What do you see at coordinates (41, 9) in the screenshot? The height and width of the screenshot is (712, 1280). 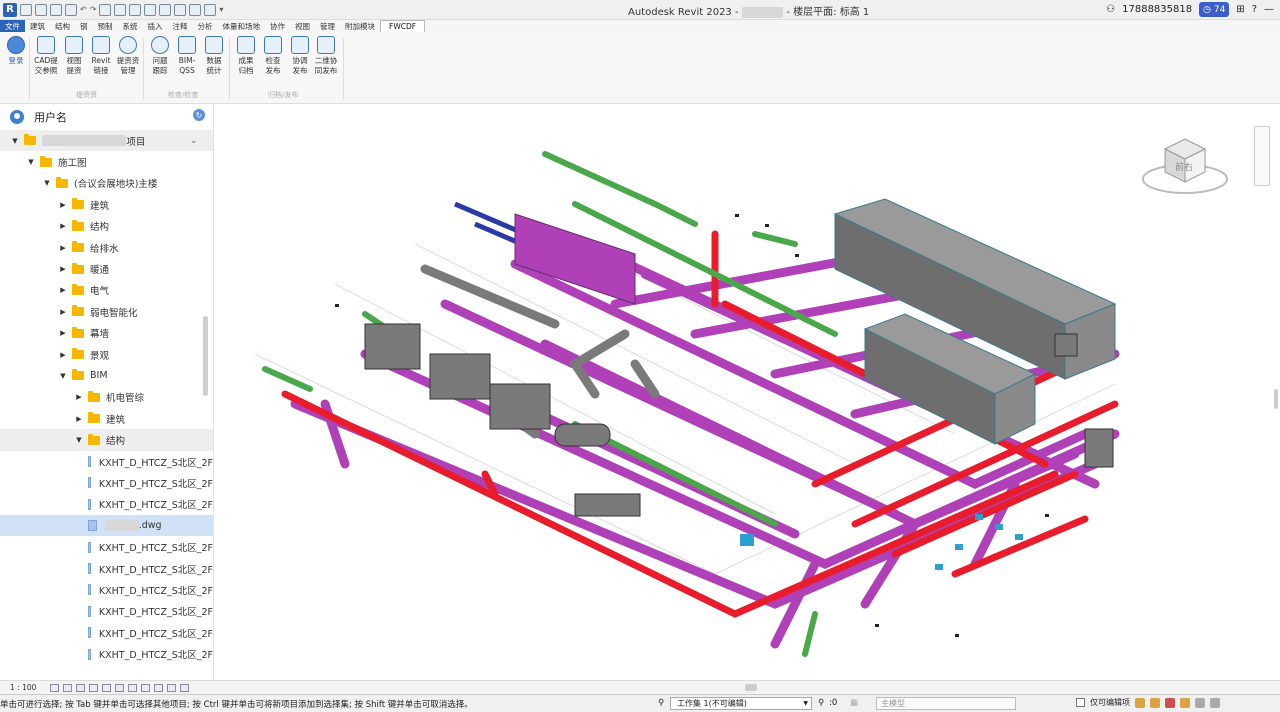 I see `open-icon` at bounding box center [41, 9].